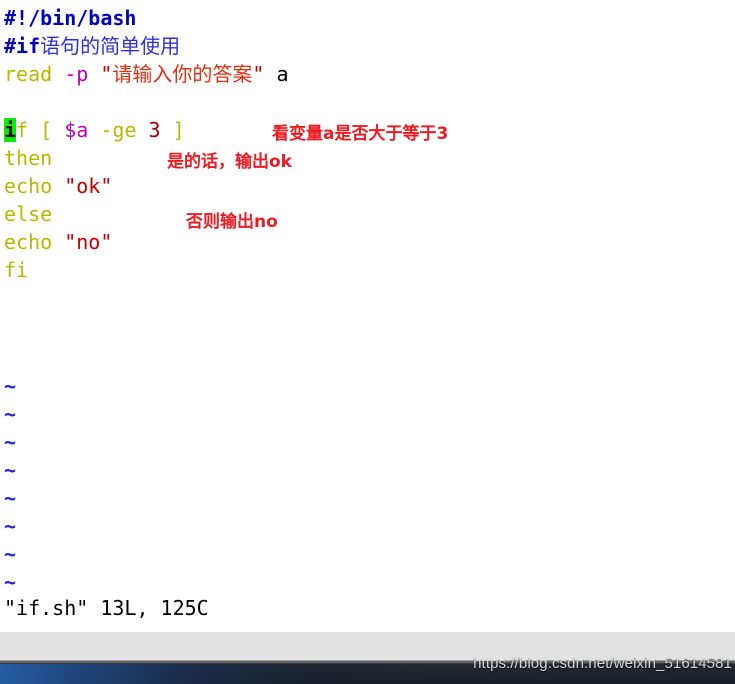 This screenshot has width=735, height=684. I want to click on code-token: fi, so click(16, 270).